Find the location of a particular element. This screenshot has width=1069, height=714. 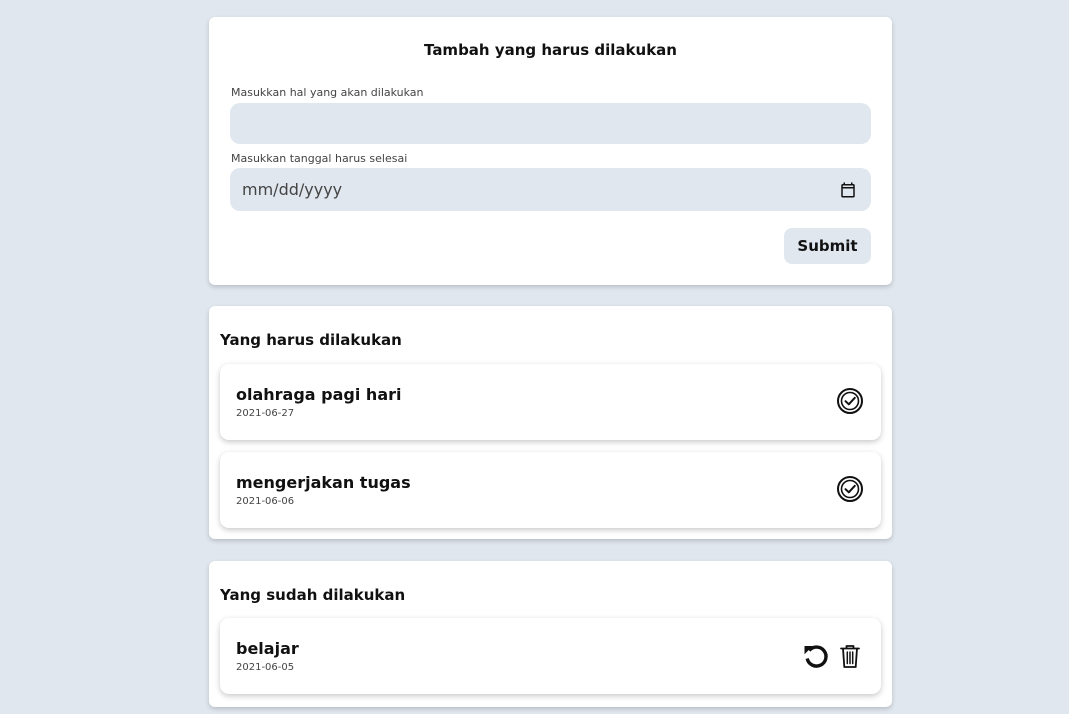

todo-item: mengerjakan tugas 2021-06-06 is located at coordinates (550, 490).